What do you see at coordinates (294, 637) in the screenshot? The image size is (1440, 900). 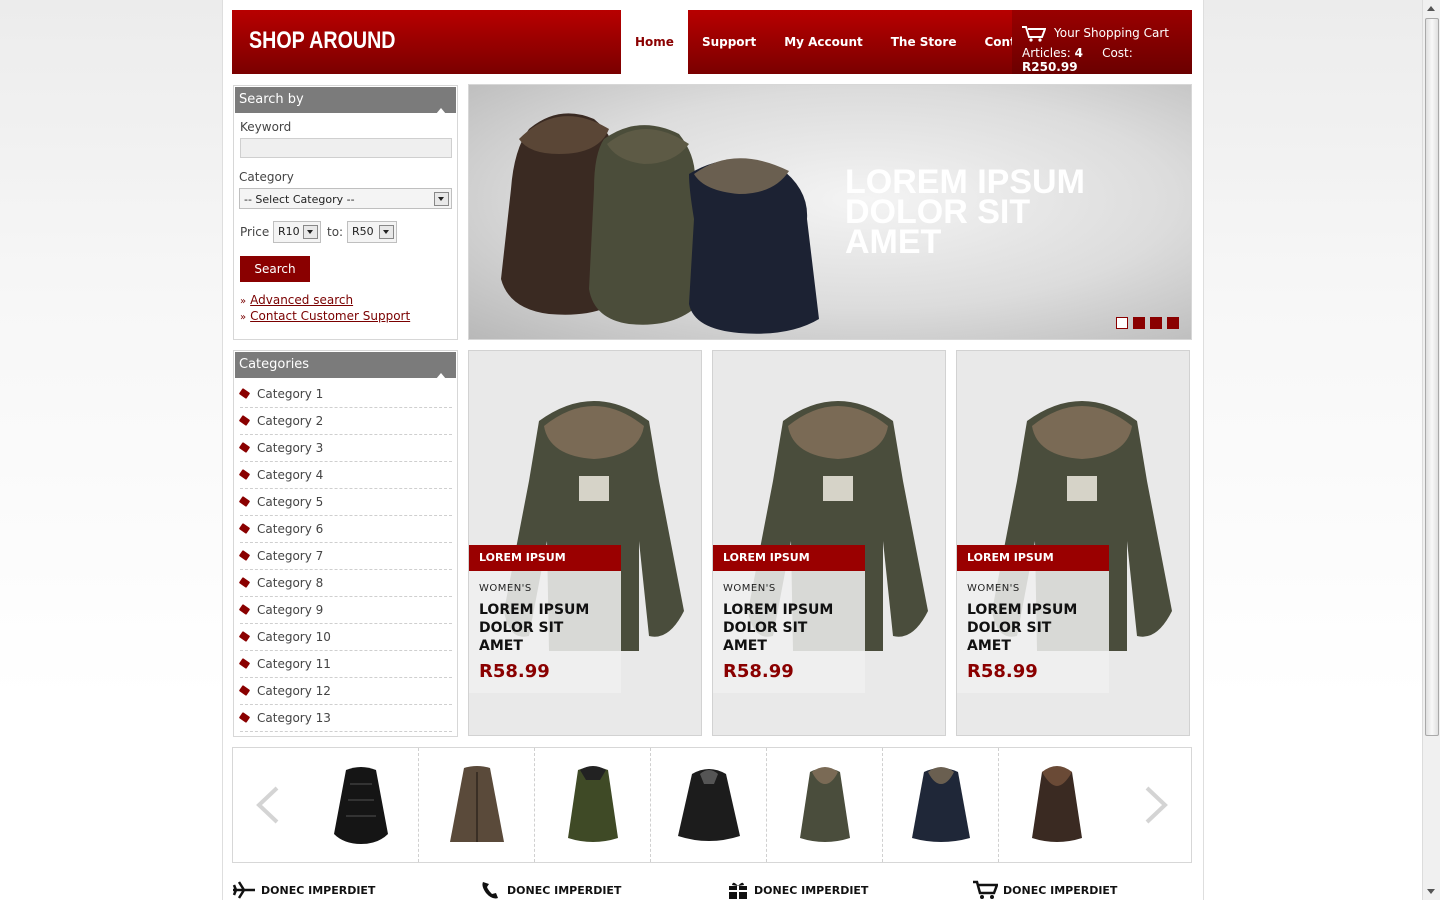 I see `category-item-label: Category 10` at bounding box center [294, 637].